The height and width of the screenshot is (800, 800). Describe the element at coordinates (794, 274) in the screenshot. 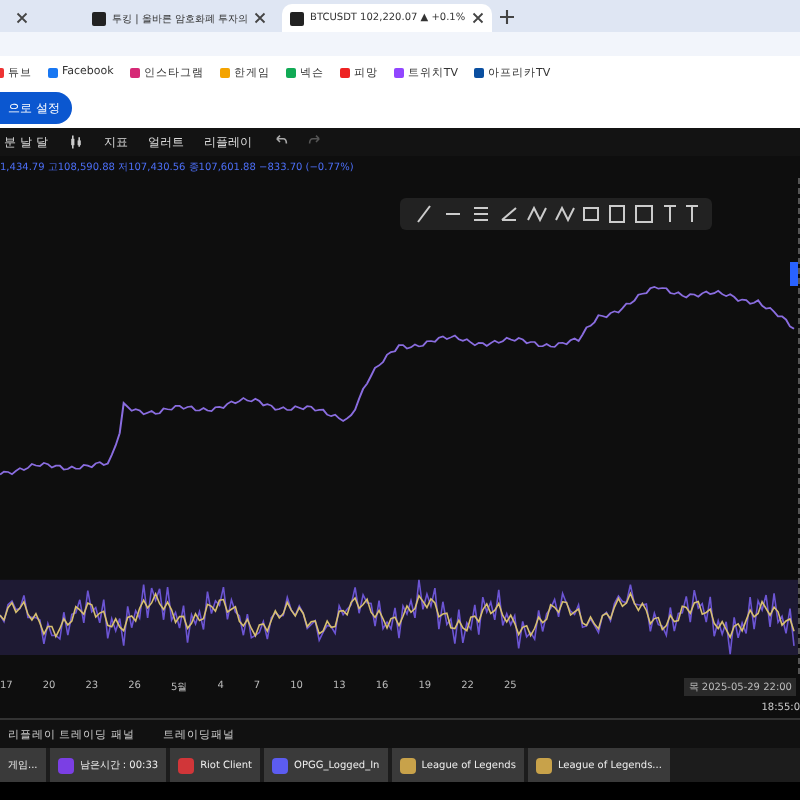

I see `price-marker` at that location.